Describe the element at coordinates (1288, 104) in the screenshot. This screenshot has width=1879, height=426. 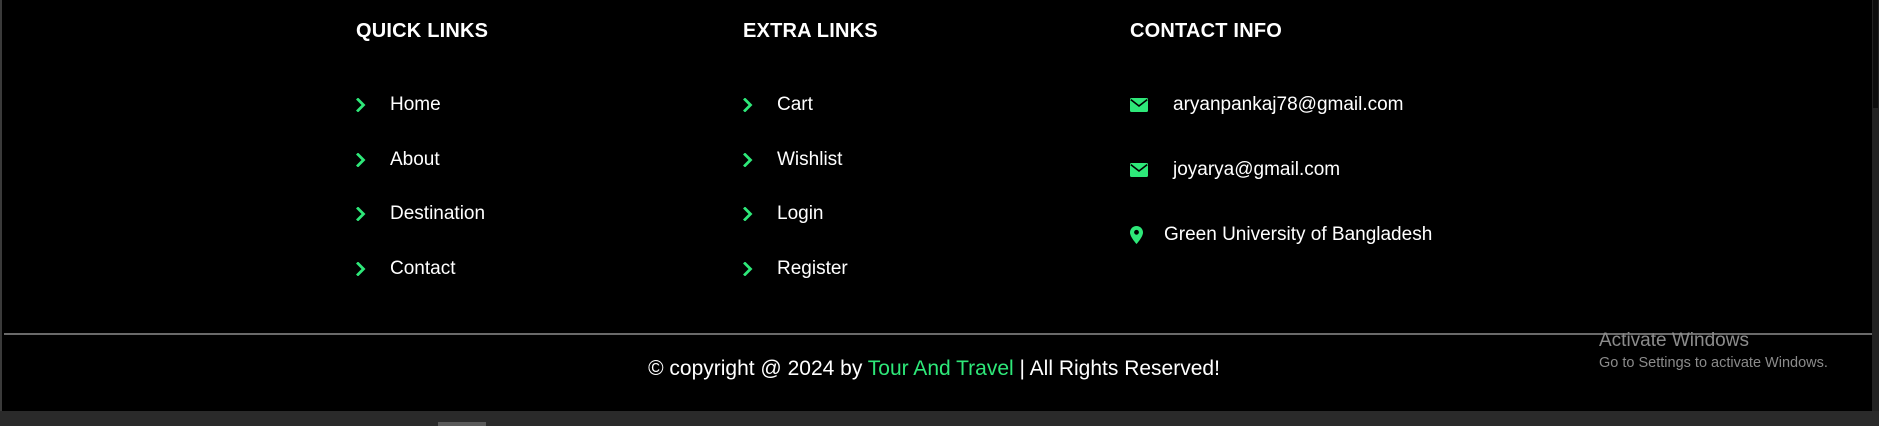
I see `contact-email-text: aryanpankaj78@gmail.com` at that location.